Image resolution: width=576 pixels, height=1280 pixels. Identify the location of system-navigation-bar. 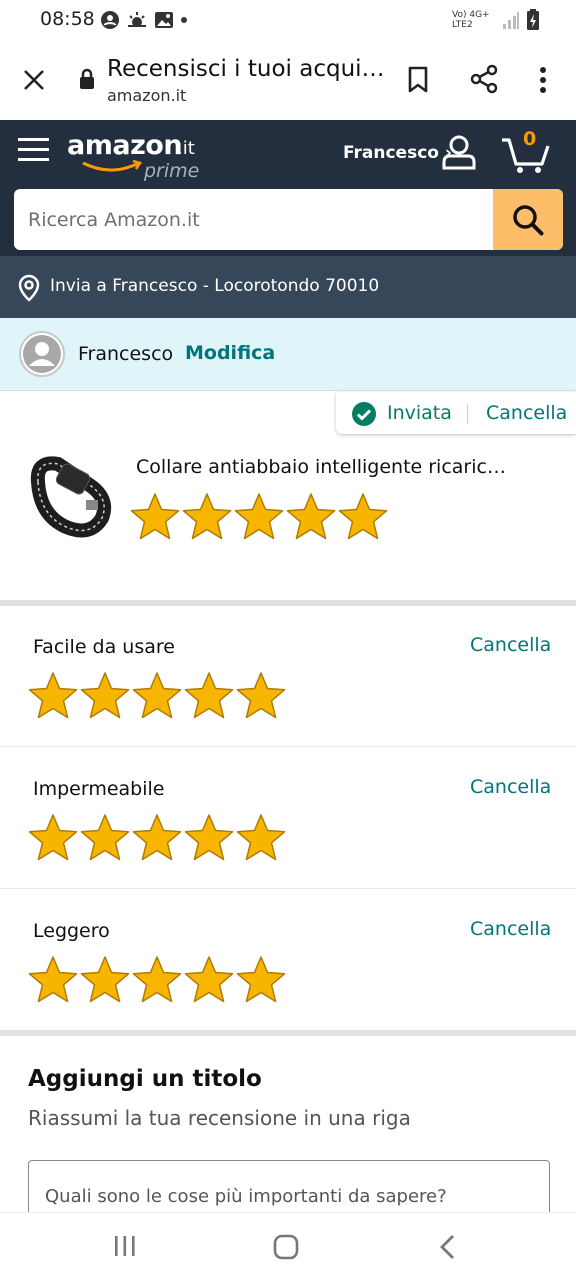
(288, 1246).